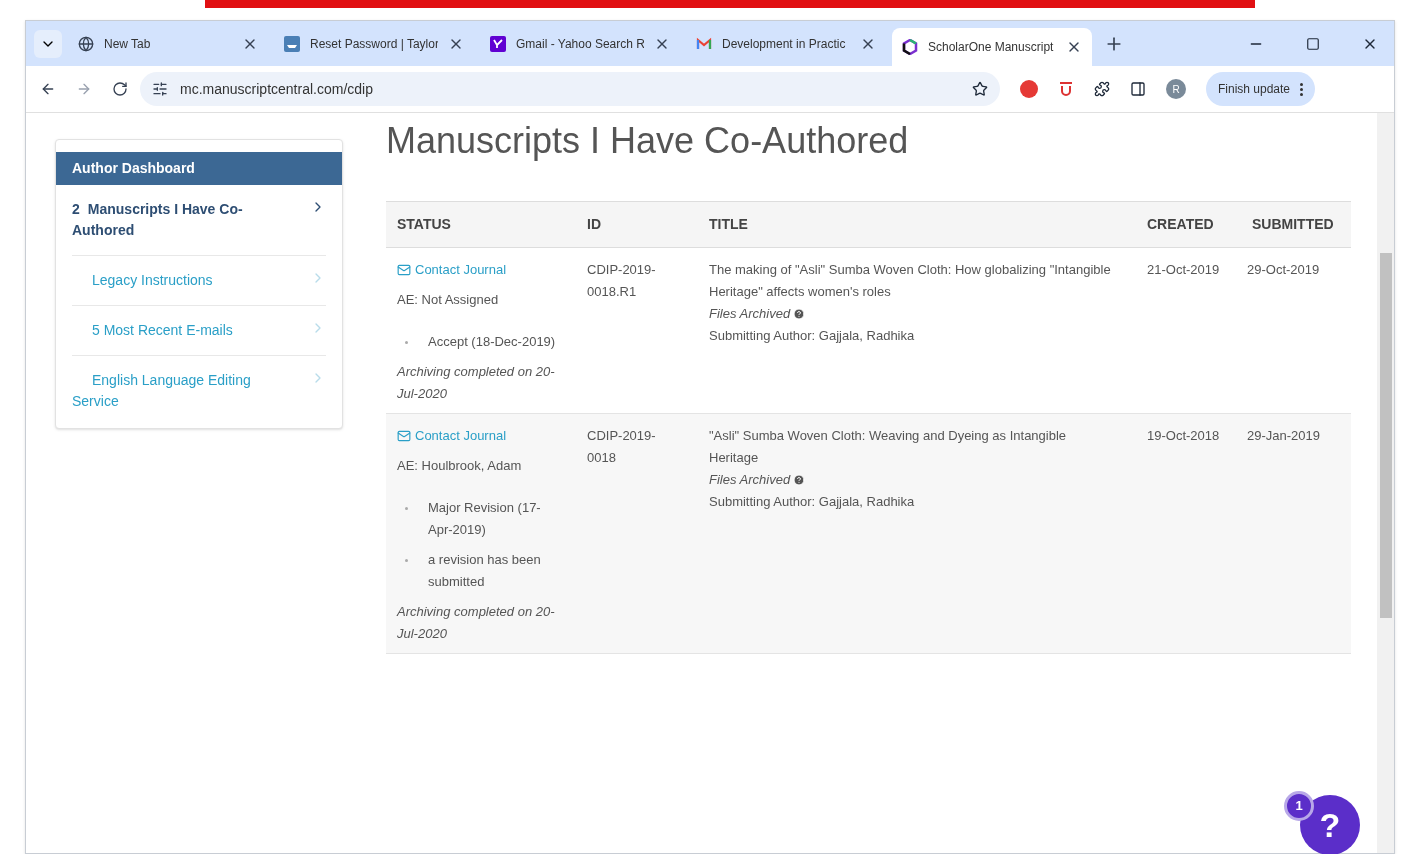 The height and width of the screenshot is (854, 1410). What do you see at coordinates (648, 141) in the screenshot?
I see `page-heading: Manuscripts I Have Co-Authored` at bounding box center [648, 141].